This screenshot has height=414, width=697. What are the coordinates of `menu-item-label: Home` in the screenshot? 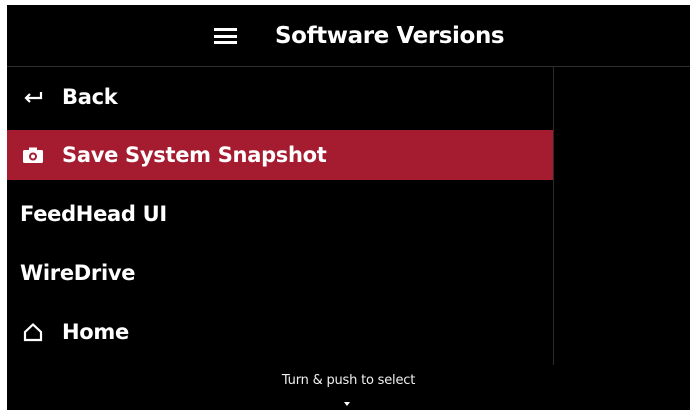 It's located at (95, 332).